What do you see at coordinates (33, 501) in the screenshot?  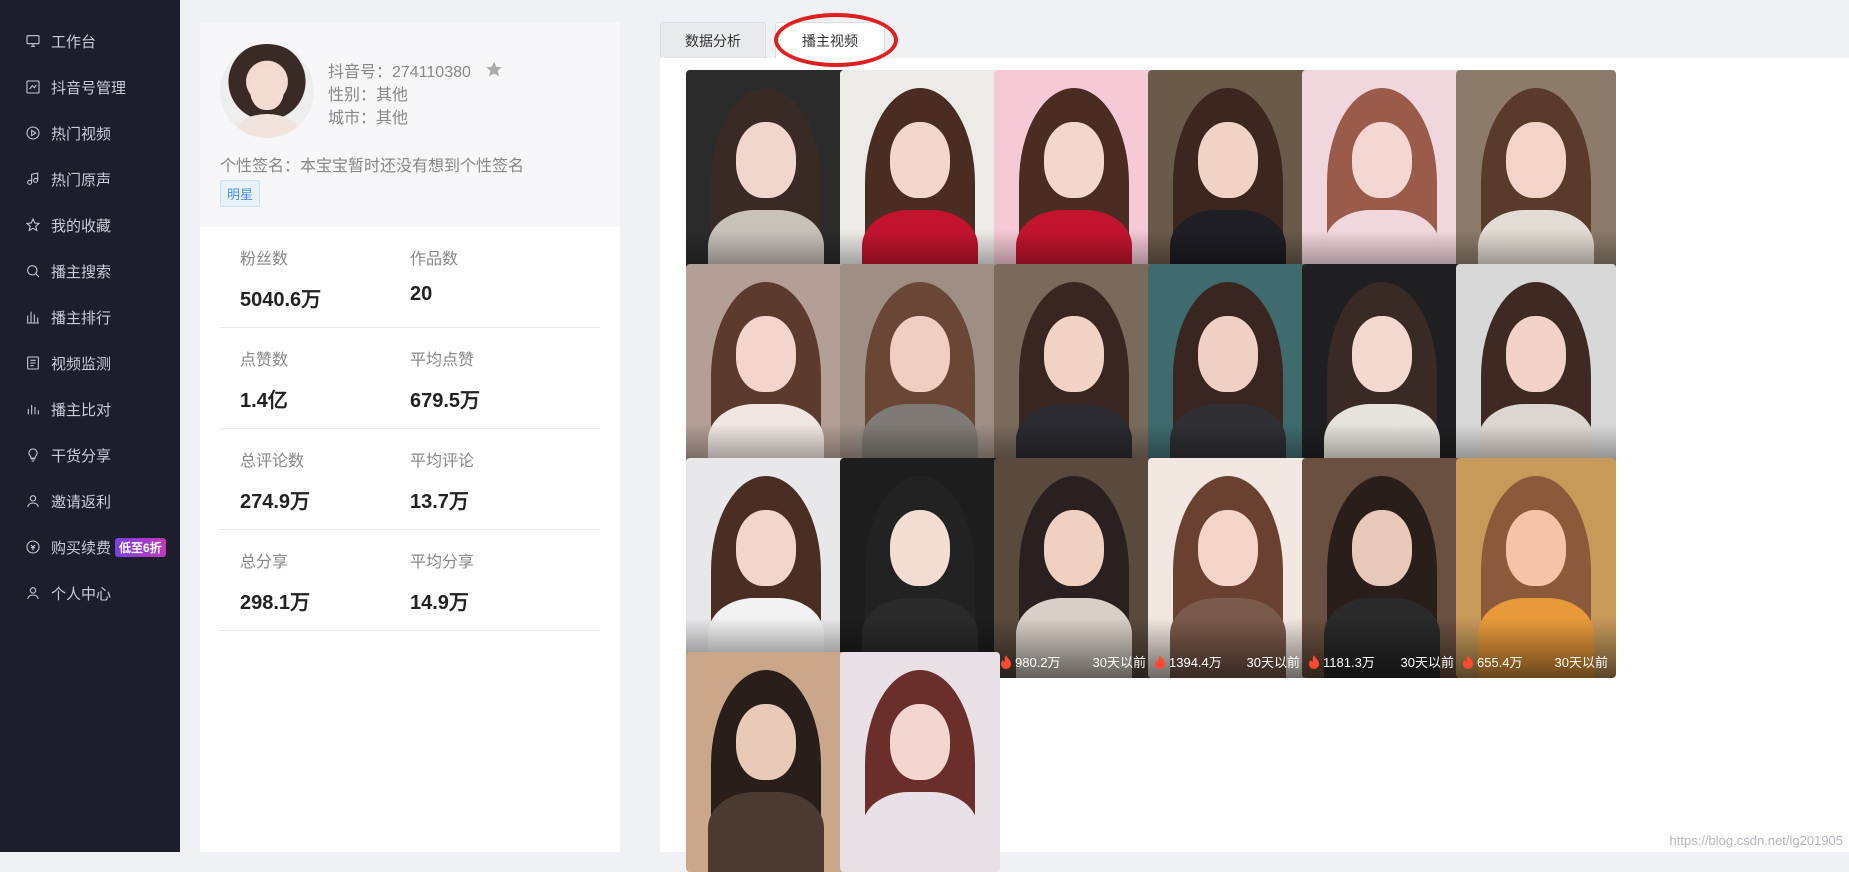 I see `user-icon` at bounding box center [33, 501].